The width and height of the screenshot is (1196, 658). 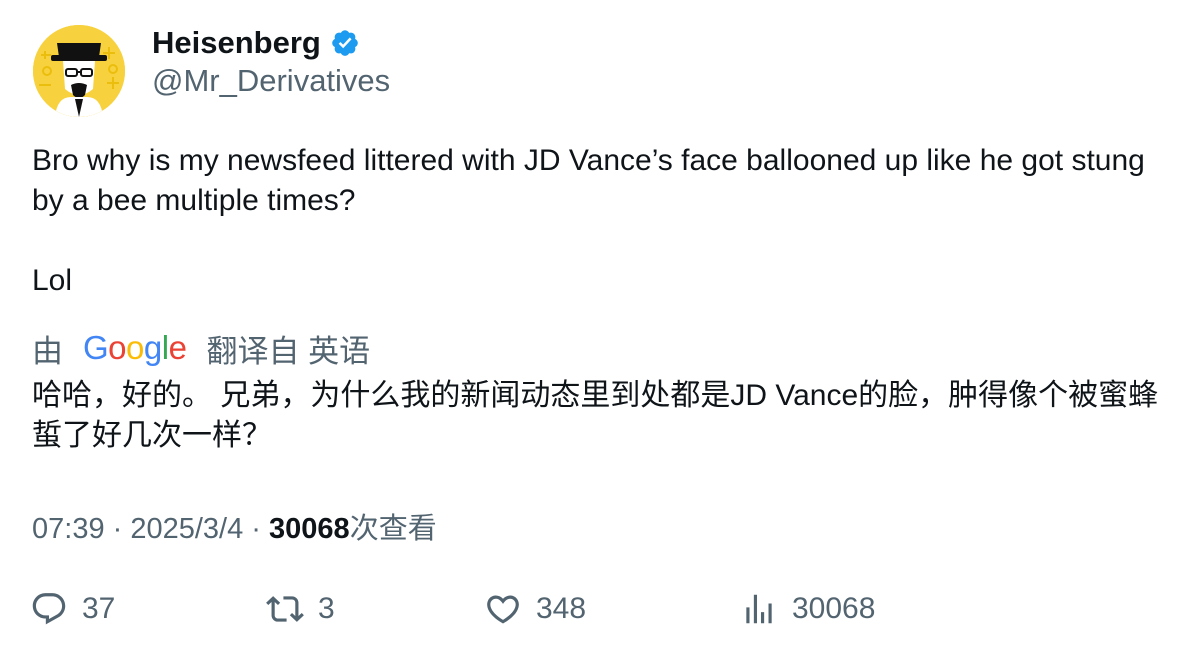 I want to click on retweet-button: 3, so click(x=300, y=609).